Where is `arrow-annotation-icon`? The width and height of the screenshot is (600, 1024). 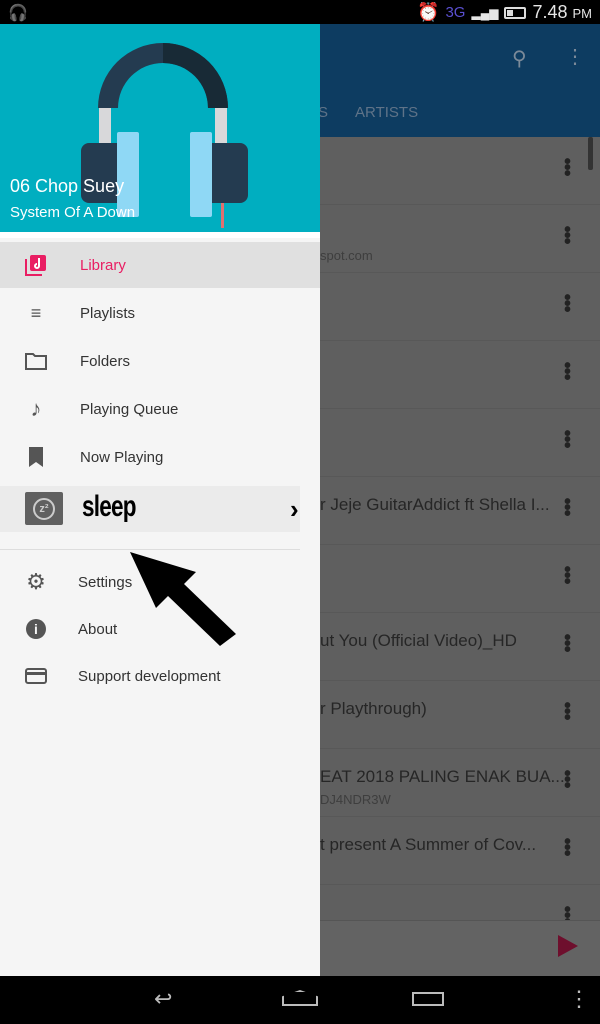
arrow-annotation-icon is located at coordinates (183, 599).